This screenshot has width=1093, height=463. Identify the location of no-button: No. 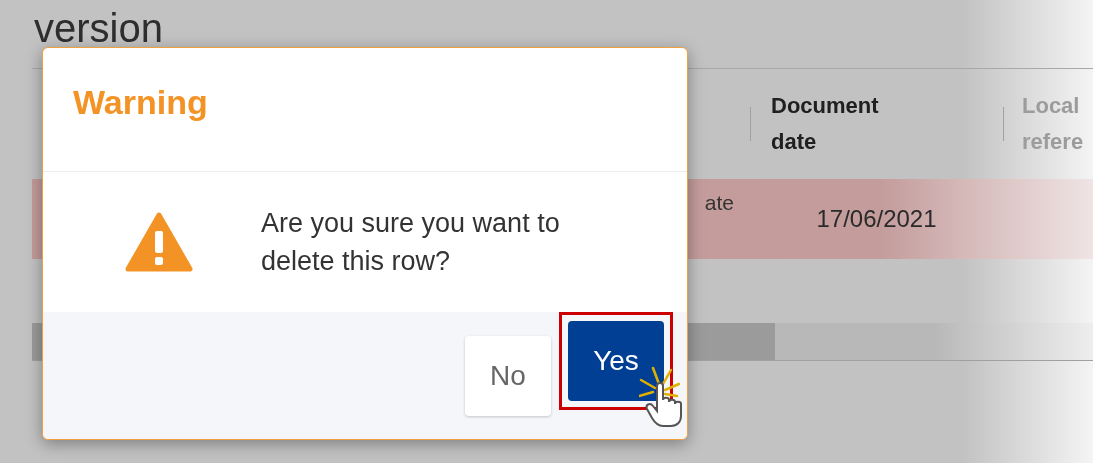
(508, 376).